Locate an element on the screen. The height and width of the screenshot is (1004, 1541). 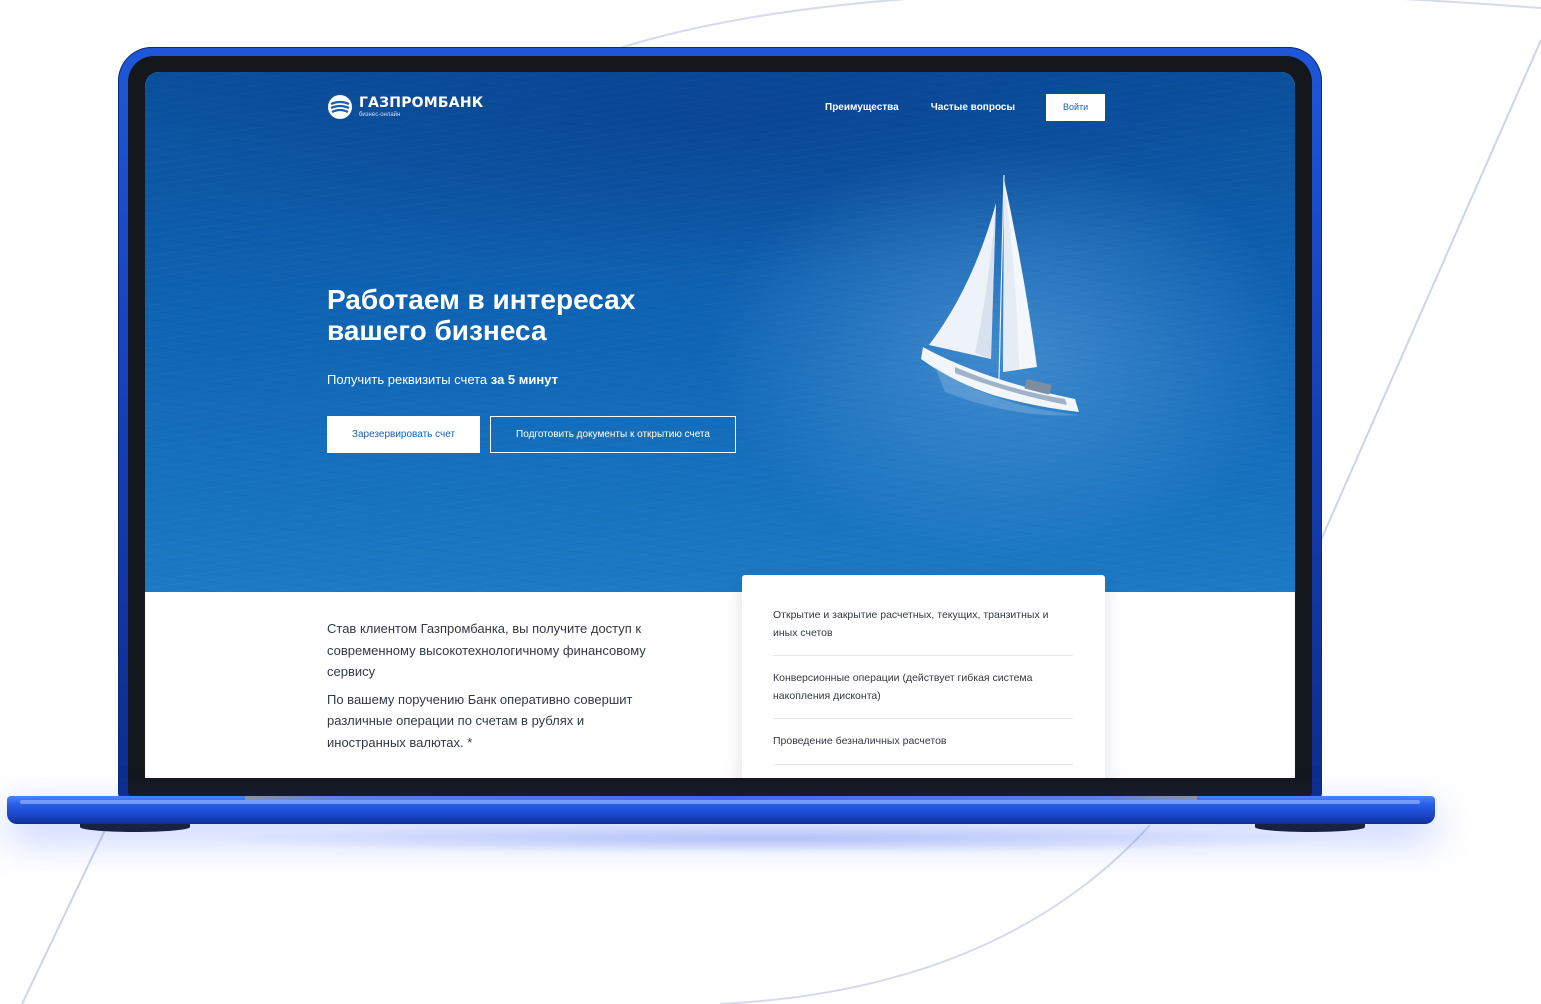
prepare-documents-button: Подготовить документы к открытию счета is located at coordinates (613, 434).